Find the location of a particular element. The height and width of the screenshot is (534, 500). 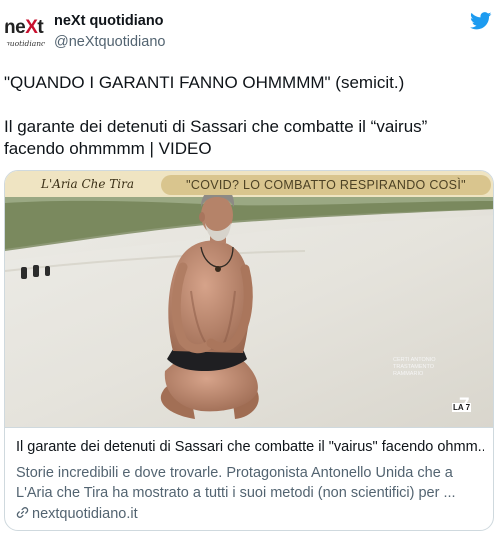

avatar: neXt quotidiano is located at coordinates (26, 32).